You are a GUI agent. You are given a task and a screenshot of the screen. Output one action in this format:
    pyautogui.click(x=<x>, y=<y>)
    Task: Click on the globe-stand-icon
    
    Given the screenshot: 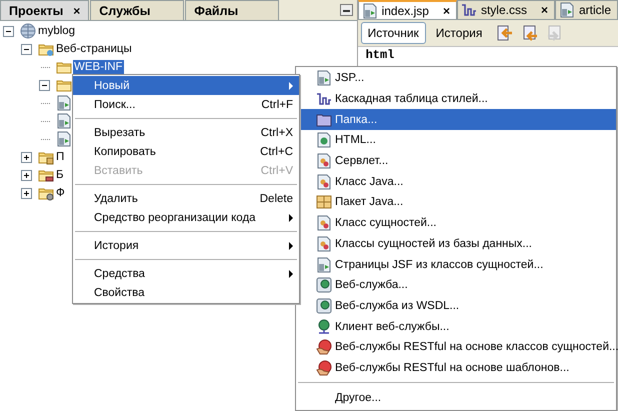 What is the action you would take?
    pyautogui.click(x=324, y=326)
    